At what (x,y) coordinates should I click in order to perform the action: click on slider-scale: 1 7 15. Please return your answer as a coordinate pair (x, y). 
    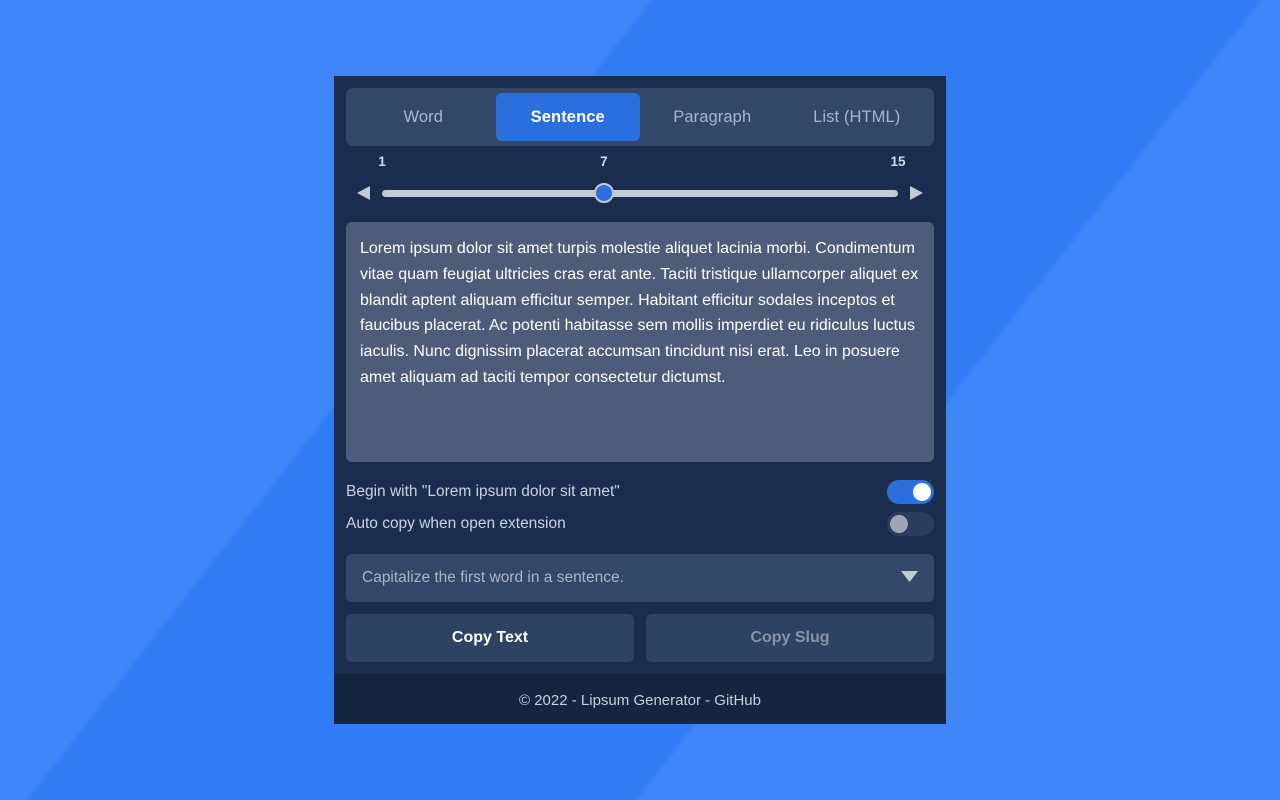
    Looking at the image, I should click on (641, 165).